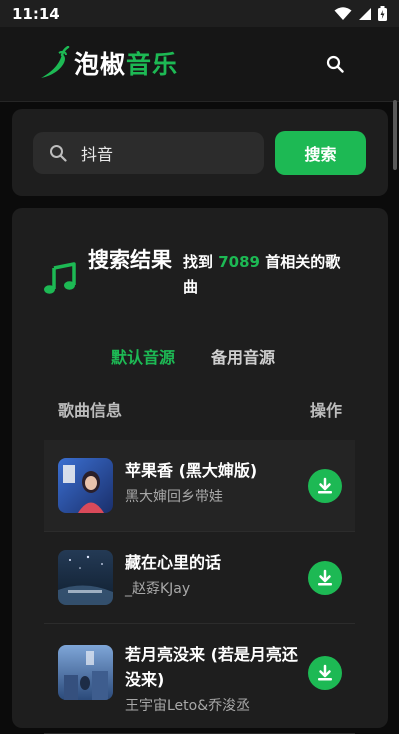 The height and width of the screenshot is (734, 399). What do you see at coordinates (130, 260) in the screenshot?
I see `results-title: 搜索结果` at bounding box center [130, 260].